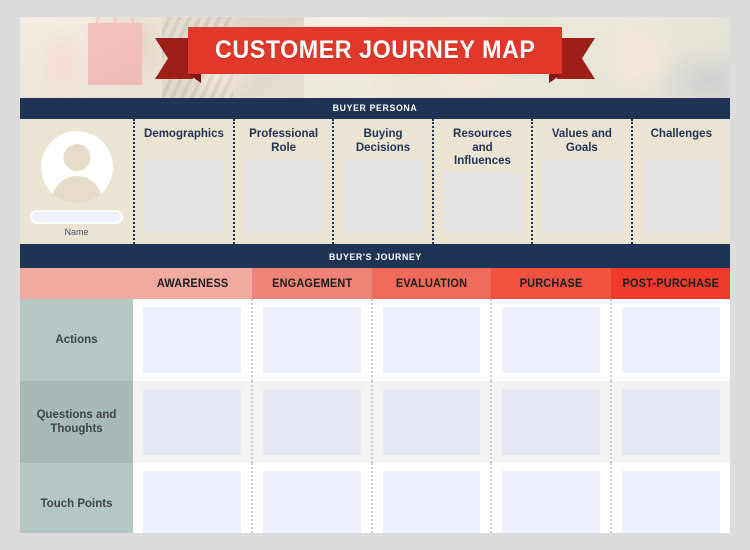 The image size is (750, 550). I want to click on stage-header-spacer, so click(76, 283).